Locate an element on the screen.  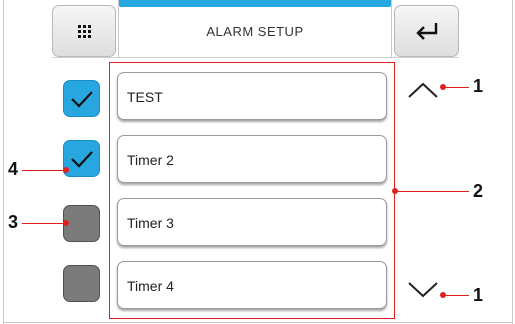
callout-4-checkbox: 4 is located at coordinates (13, 169).